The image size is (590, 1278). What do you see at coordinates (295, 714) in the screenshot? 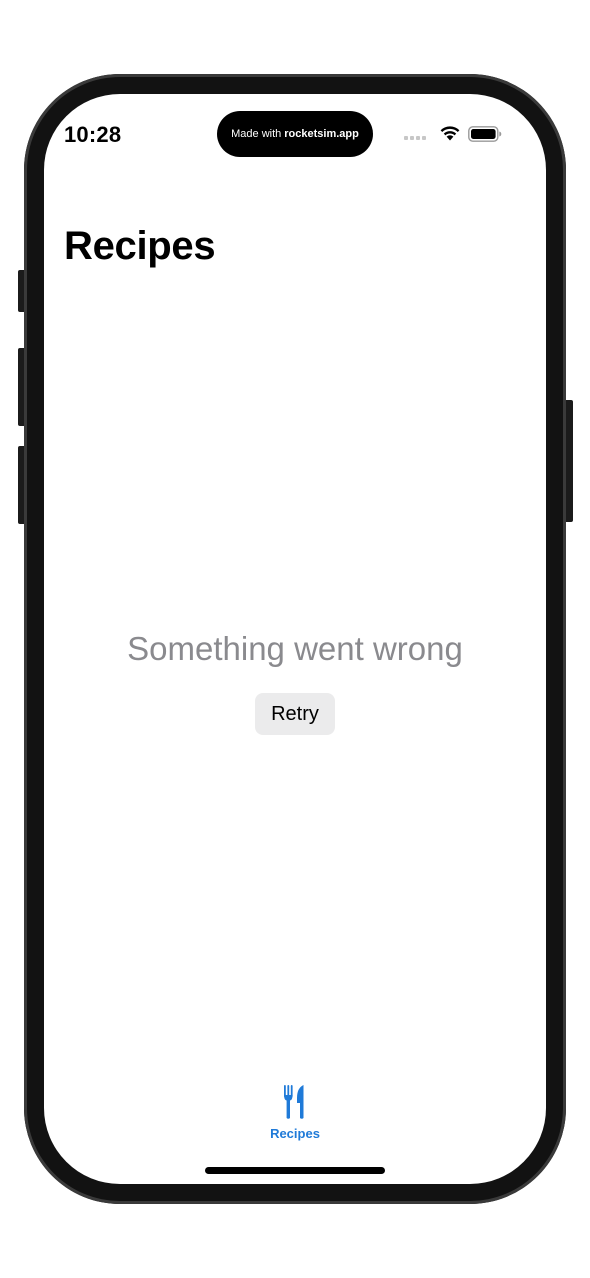
I see `retry-button: Retry` at bounding box center [295, 714].